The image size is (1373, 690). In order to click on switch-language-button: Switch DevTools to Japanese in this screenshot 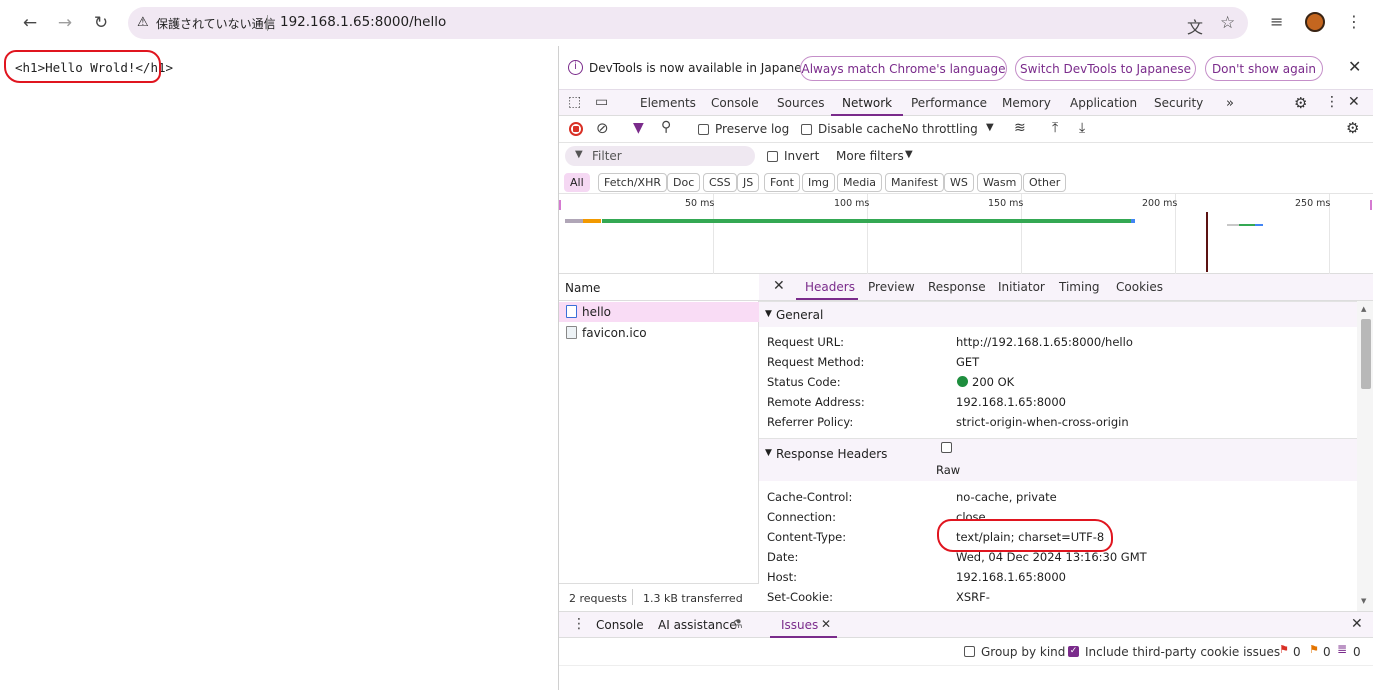, I will do `click(1105, 68)`.